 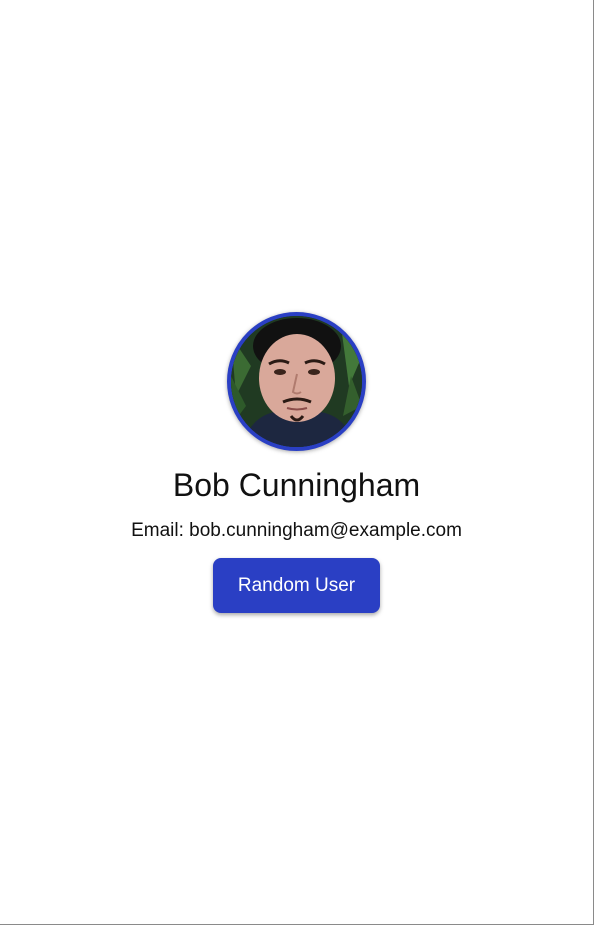 I want to click on user-name: Bob Cunningham, so click(x=296, y=485).